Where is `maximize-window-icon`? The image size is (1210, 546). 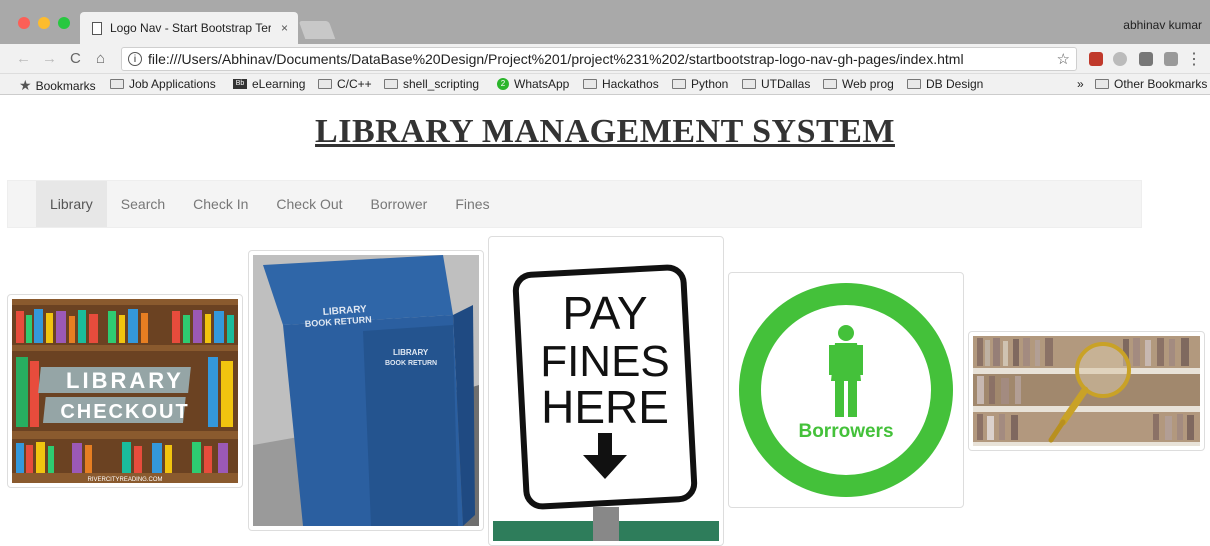
maximize-window-icon is located at coordinates (64, 23).